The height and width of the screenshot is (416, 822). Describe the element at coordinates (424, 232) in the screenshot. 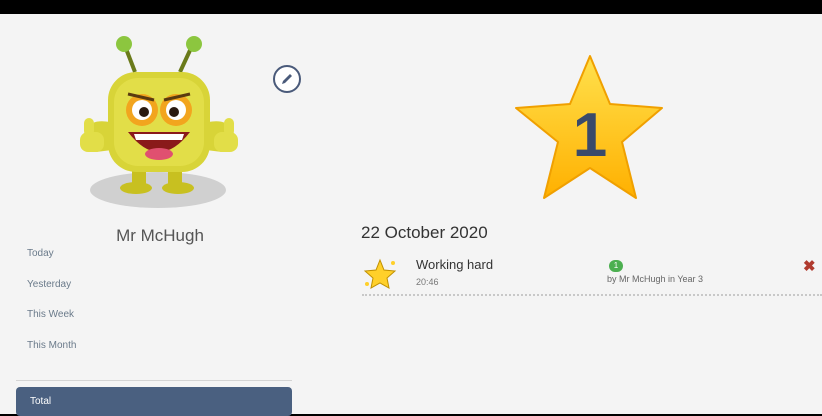

I see `feed-date: 22 October 2020` at that location.